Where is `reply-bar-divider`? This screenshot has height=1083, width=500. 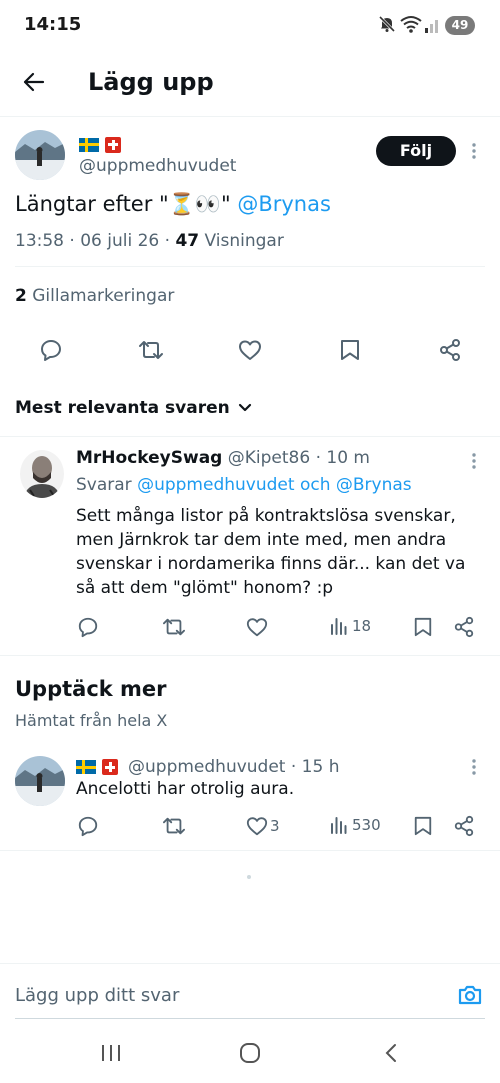
reply-bar-divider is located at coordinates (250, 963).